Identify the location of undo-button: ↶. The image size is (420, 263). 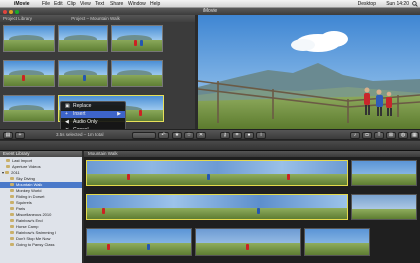
(163, 135).